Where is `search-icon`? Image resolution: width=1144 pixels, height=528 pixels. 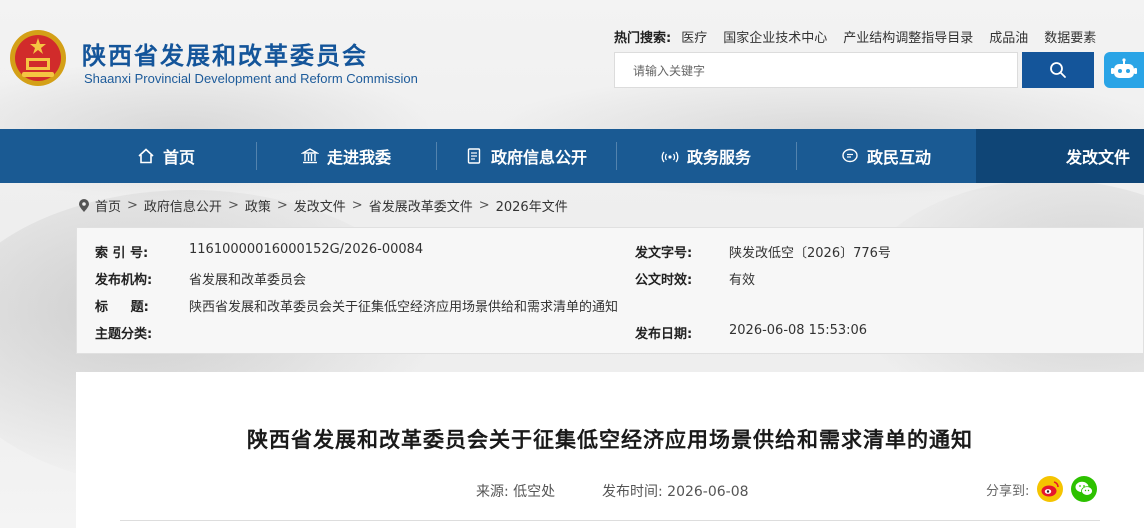
search-icon is located at coordinates (1058, 70).